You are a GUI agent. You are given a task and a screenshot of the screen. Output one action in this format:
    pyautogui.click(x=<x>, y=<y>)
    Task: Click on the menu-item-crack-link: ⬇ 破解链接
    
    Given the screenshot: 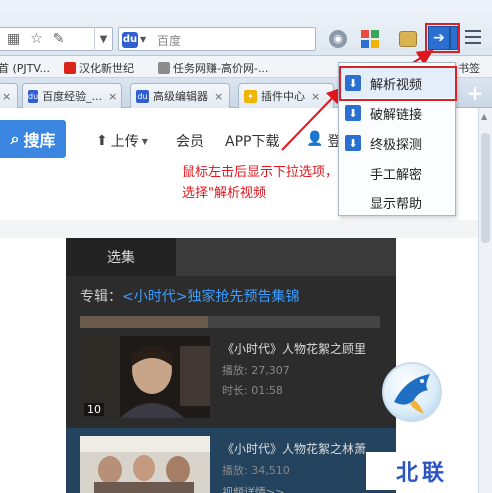 What is the action you would take?
    pyautogui.click(x=397, y=113)
    